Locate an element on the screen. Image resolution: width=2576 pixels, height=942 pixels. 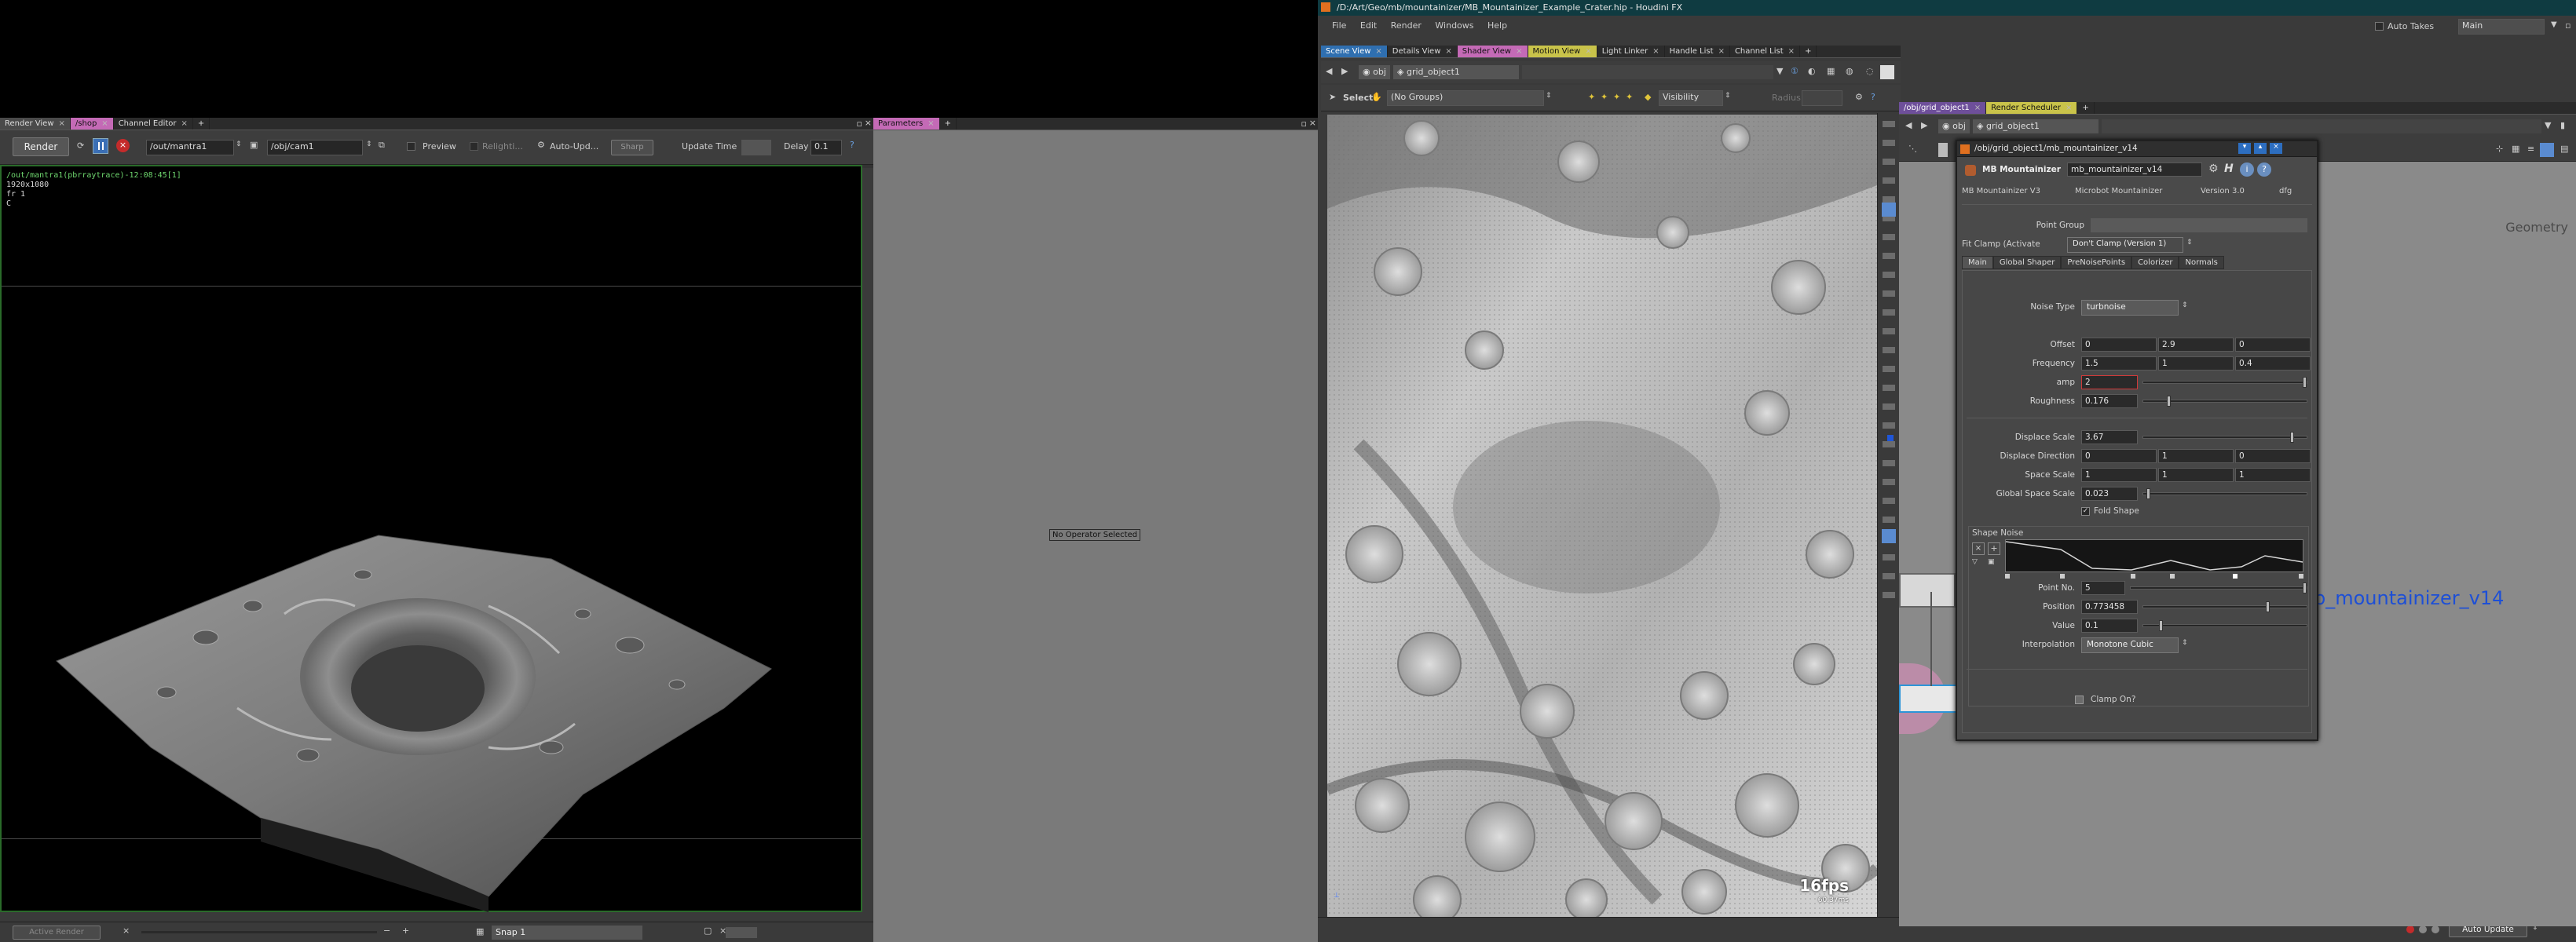
houdini-help-icon: H is located at coordinates (2229, 168).